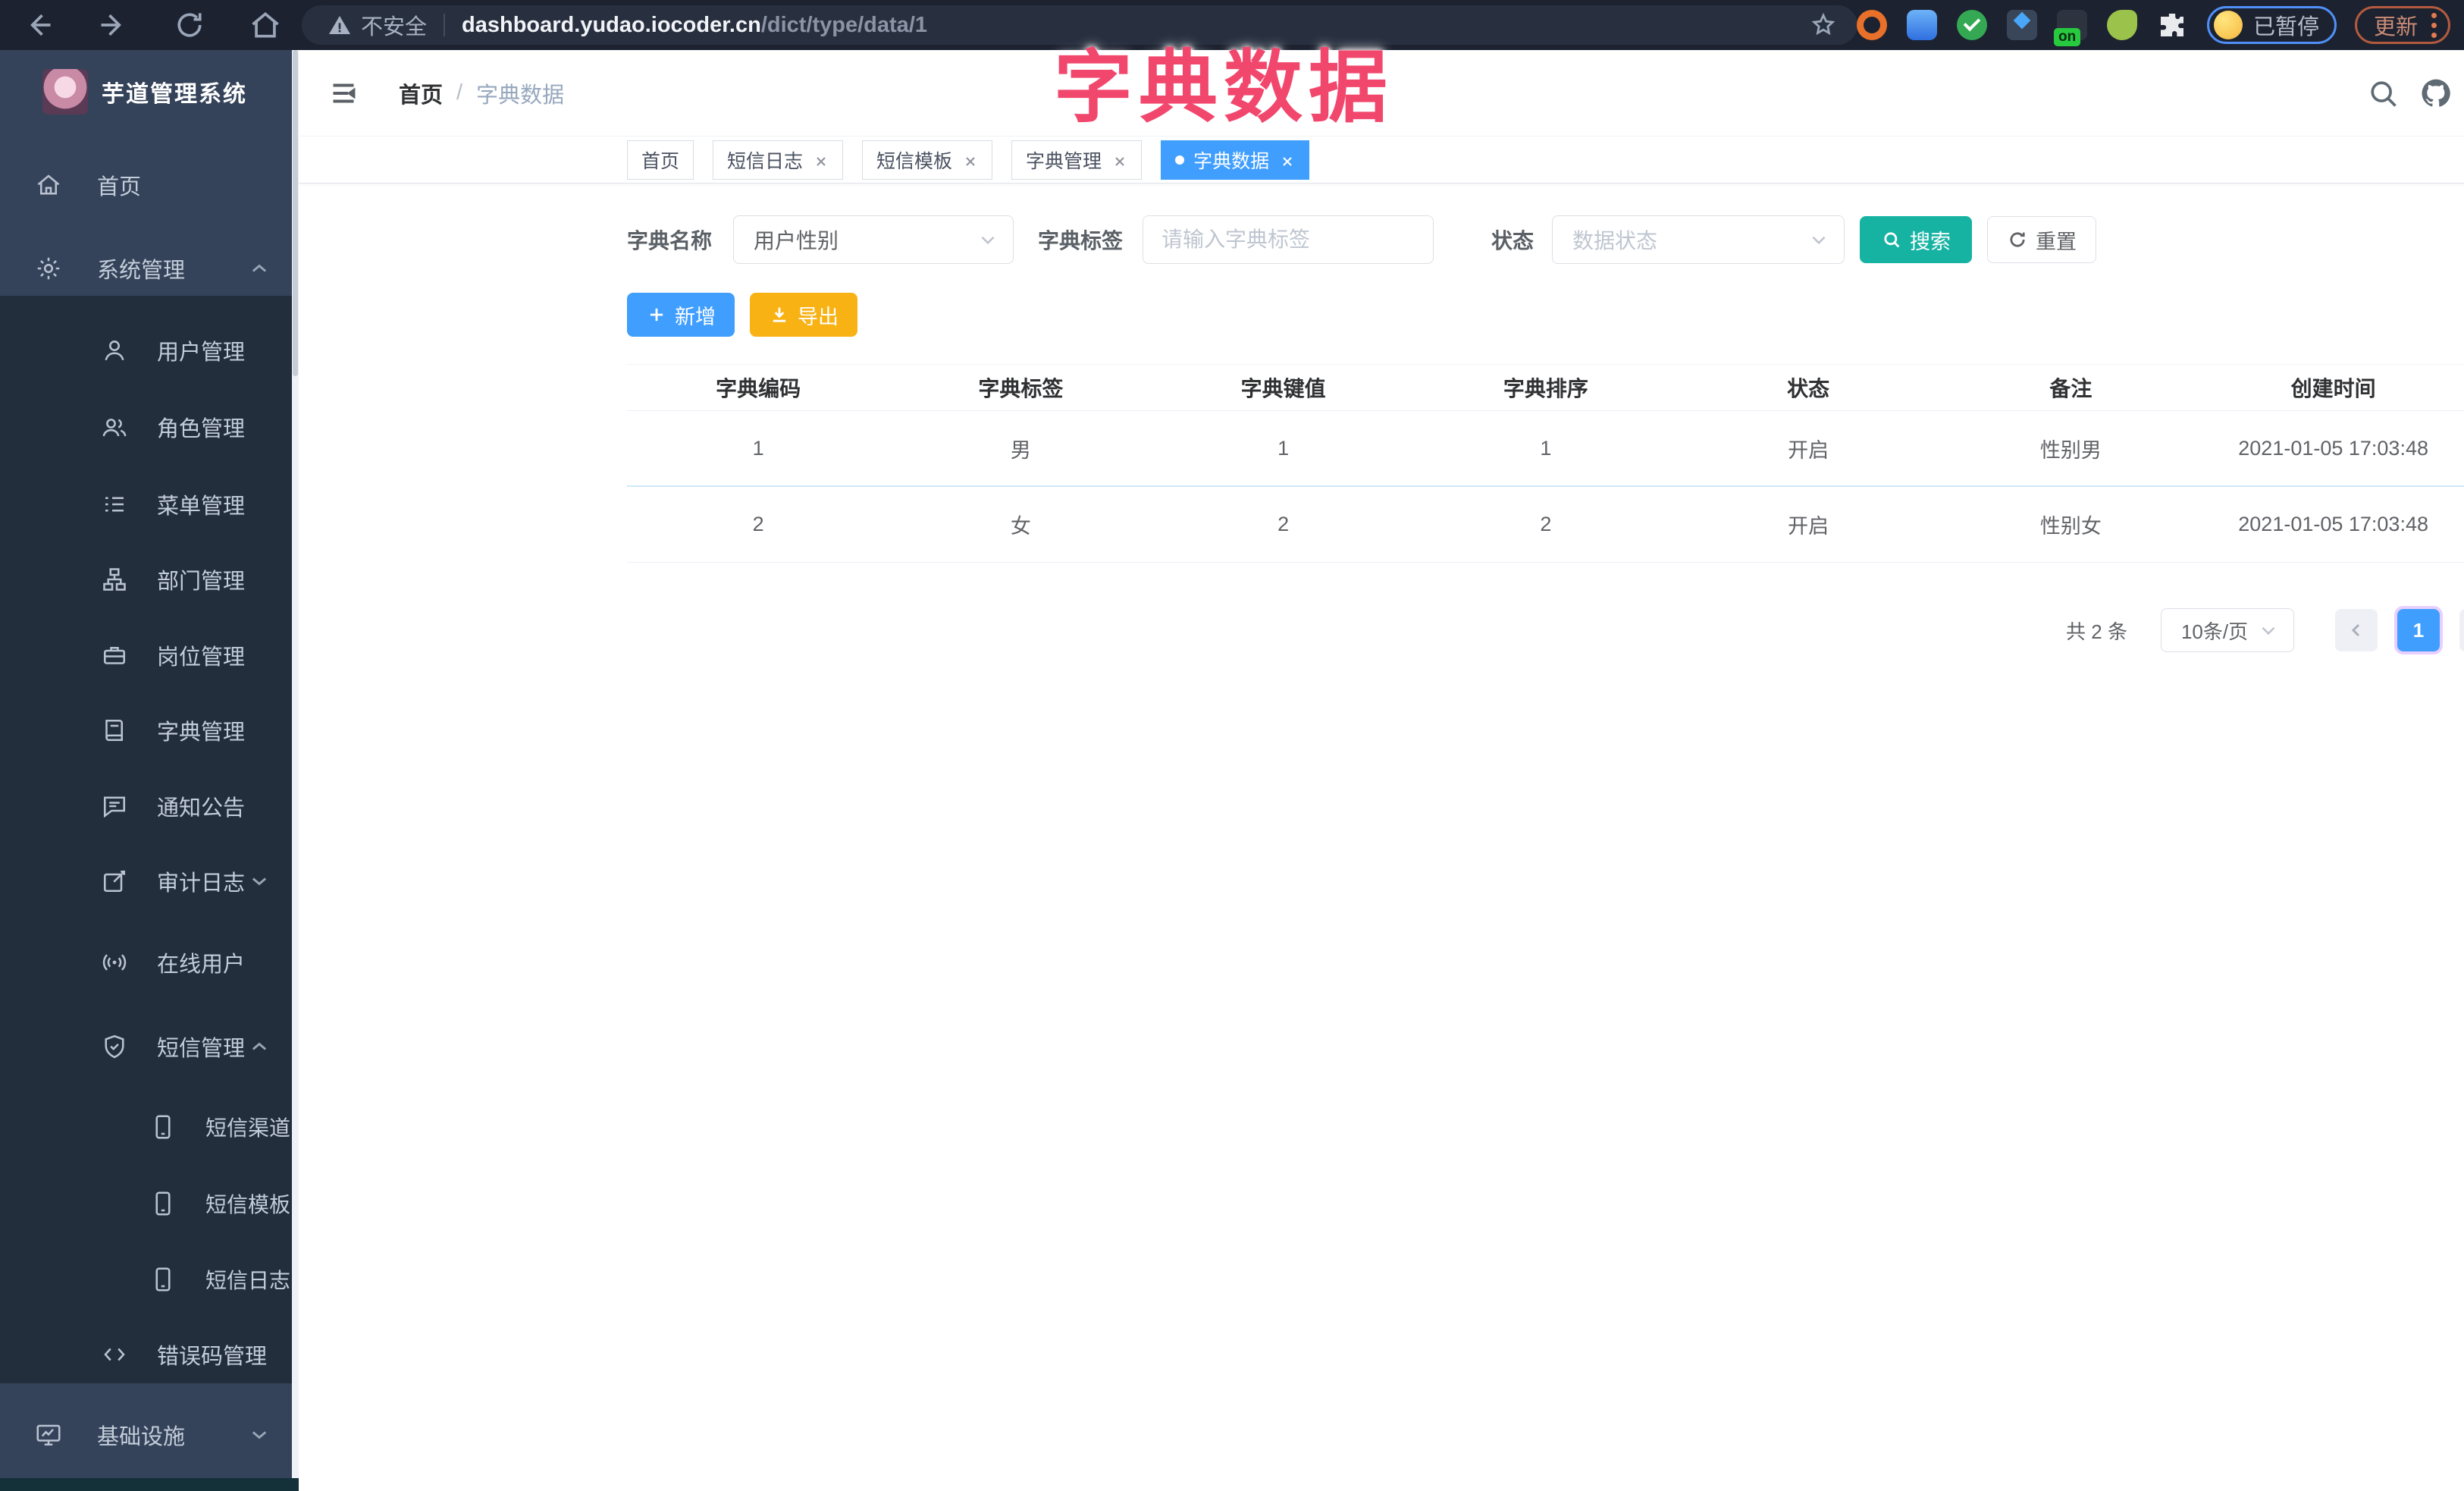  I want to click on url-path: /dict/type/data/1, so click(843, 24).